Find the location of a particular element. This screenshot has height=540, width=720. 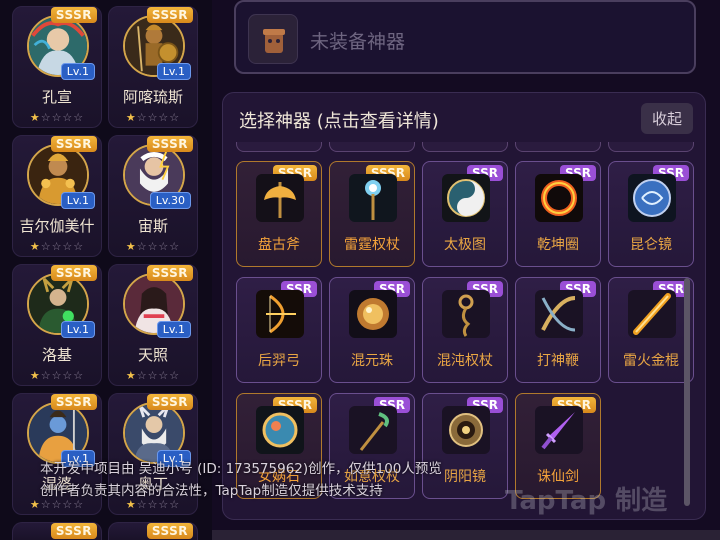

artifact-card-kunlun-mirror: SSR 昆仑镜 is located at coordinates (651, 214).